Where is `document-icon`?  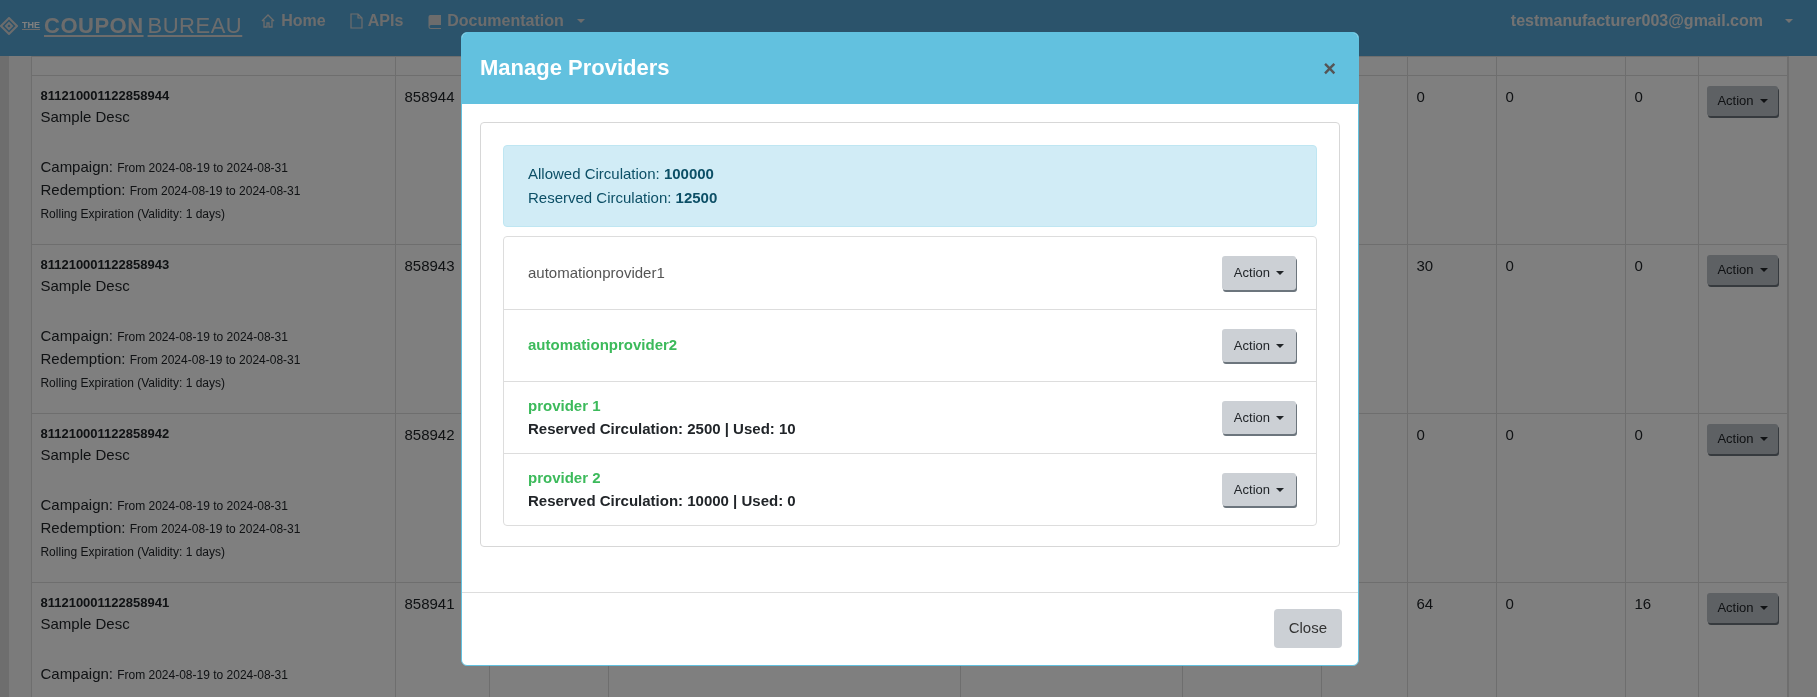 document-icon is located at coordinates (356, 21).